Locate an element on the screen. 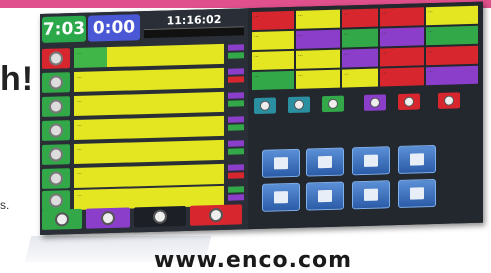 The height and width of the screenshot is (273, 491). cart-eject-button is located at coordinates (449, 100).